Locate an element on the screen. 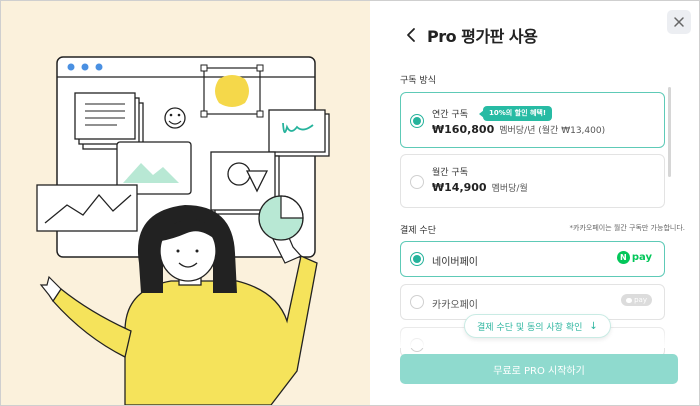 This screenshot has width=700, height=406. start-pro-button: 무료로 PRO 시작하기 is located at coordinates (539, 369).